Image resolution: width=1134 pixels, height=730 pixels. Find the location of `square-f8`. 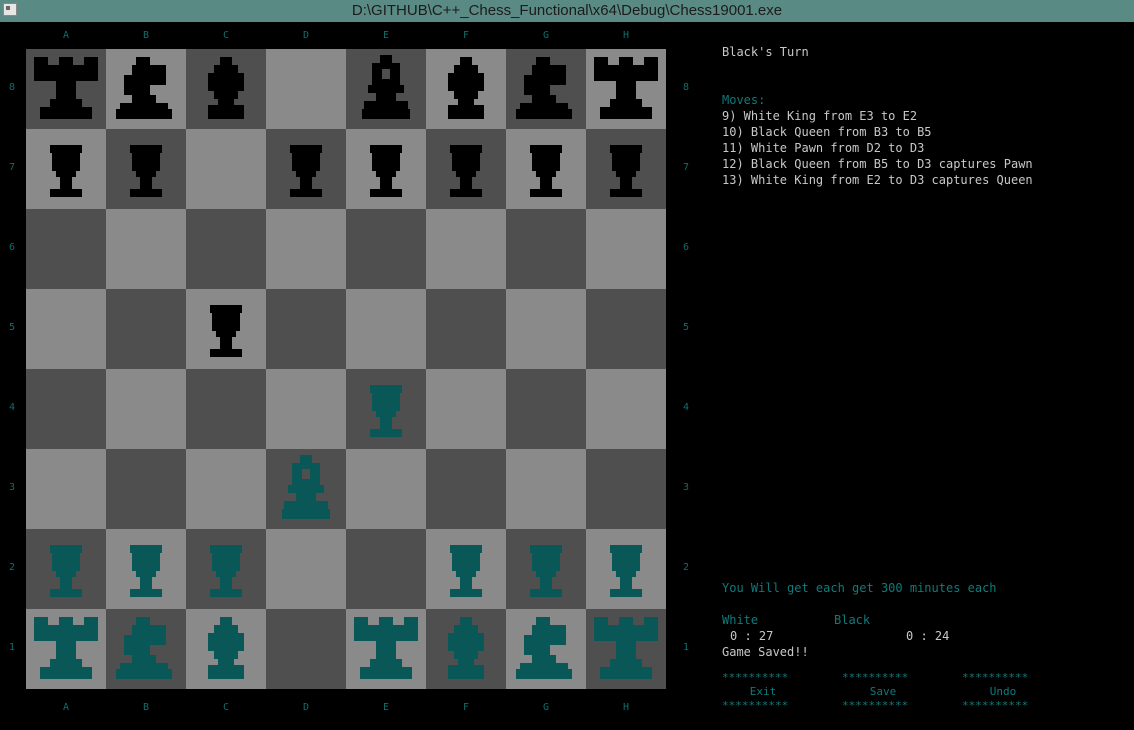

square-f8 is located at coordinates (466, 89).